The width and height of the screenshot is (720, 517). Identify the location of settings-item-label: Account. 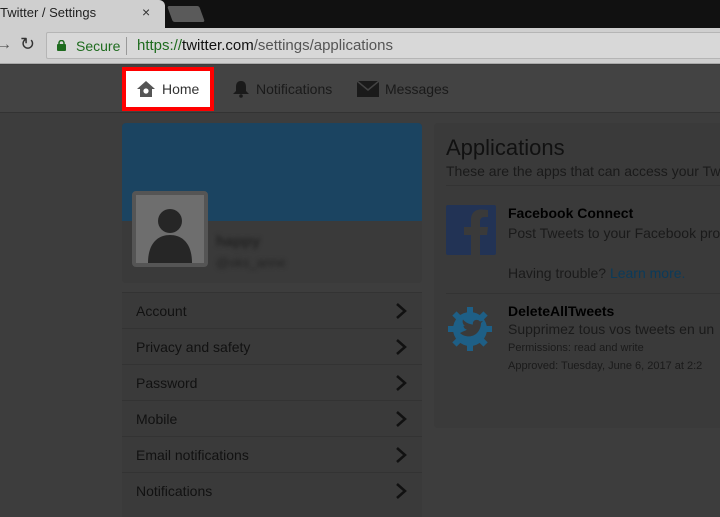
(161, 311).